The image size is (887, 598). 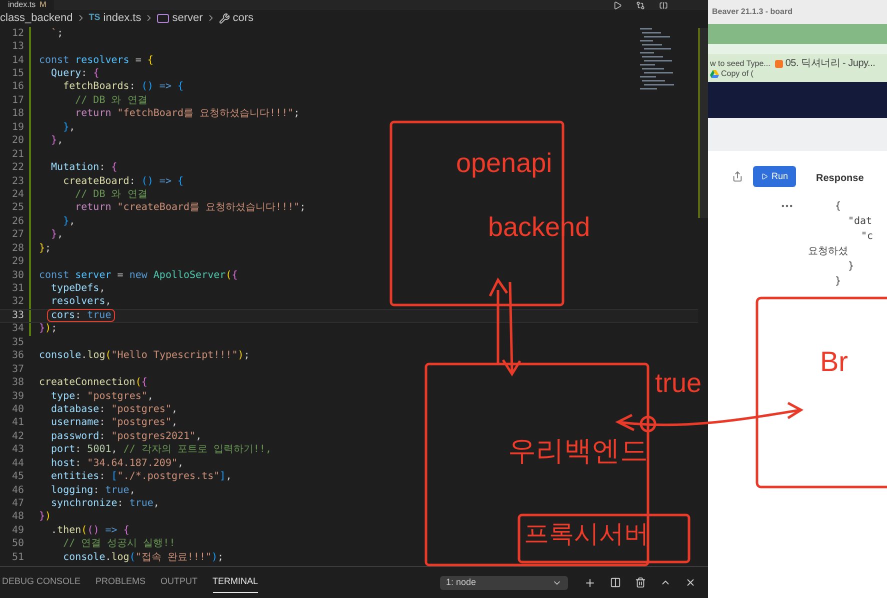 What do you see at coordinates (617, 5) in the screenshot?
I see `run-icon` at bounding box center [617, 5].